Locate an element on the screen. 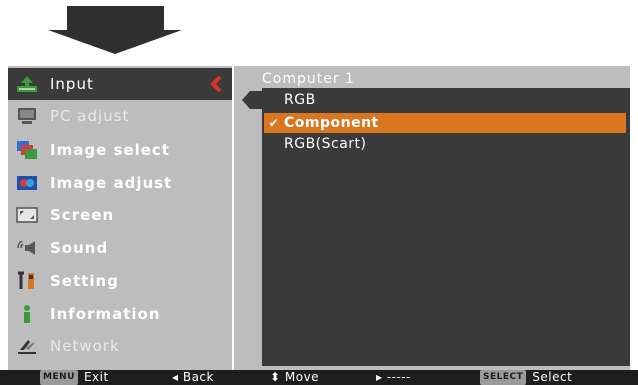  network-icon is located at coordinates (27, 346).